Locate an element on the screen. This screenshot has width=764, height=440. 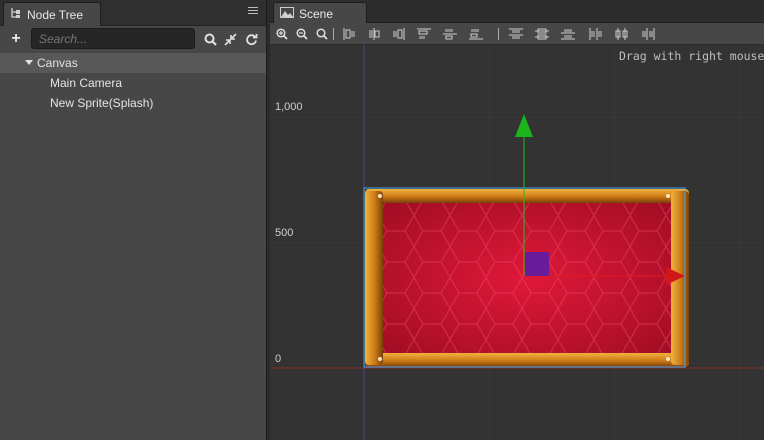
panel-menu-icon is located at coordinates (253, 12).